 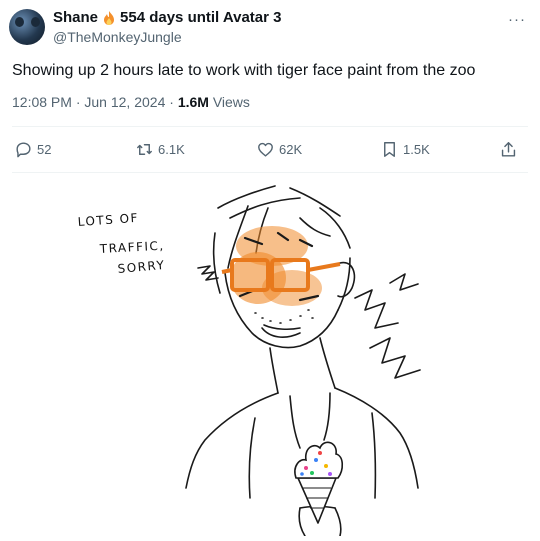 What do you see at coordinates (416, 149) in the screenshot?
I see `bookmark-count: 1.5K` at bounding box center [416, 149].